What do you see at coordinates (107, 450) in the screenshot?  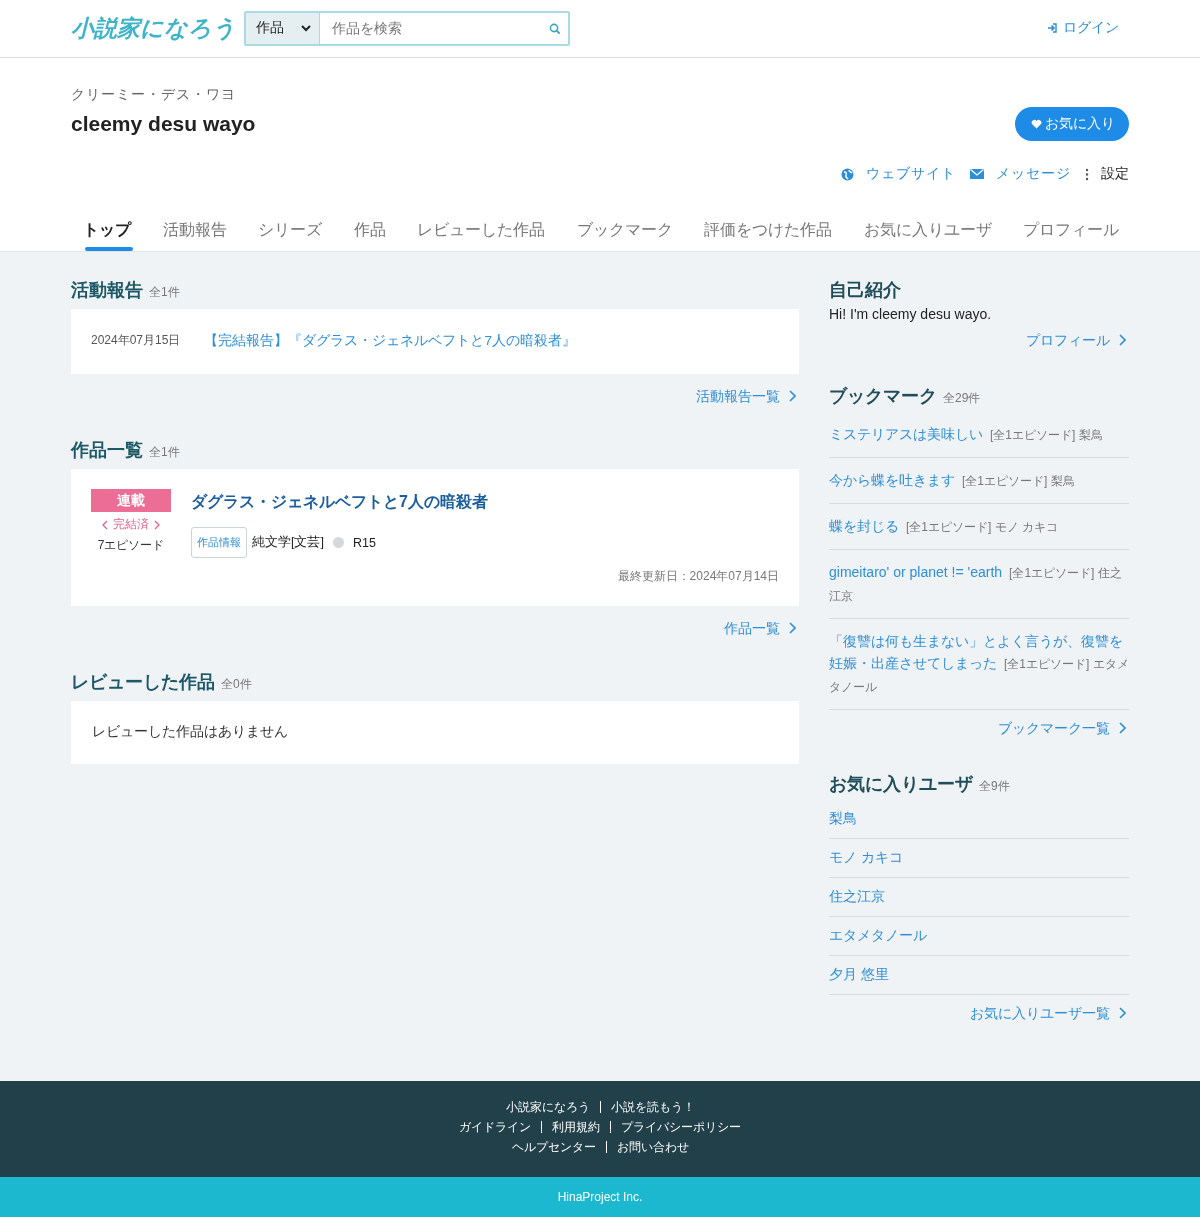 I see `section-title: 作品一覧` at bounding box center [107, 450].